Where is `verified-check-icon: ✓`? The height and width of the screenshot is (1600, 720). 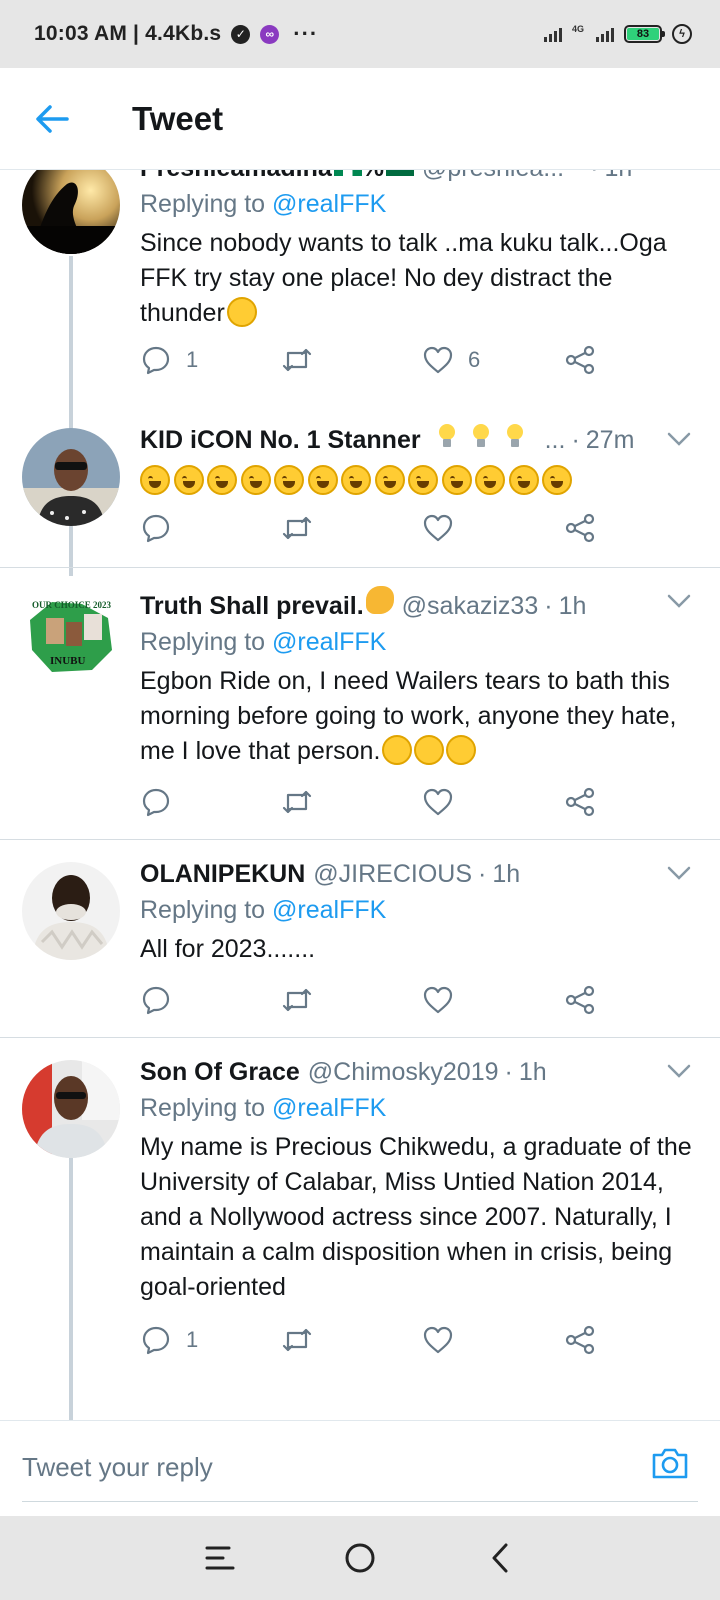
verified-check-icon: ✓ is located at coordinates (241, 34).